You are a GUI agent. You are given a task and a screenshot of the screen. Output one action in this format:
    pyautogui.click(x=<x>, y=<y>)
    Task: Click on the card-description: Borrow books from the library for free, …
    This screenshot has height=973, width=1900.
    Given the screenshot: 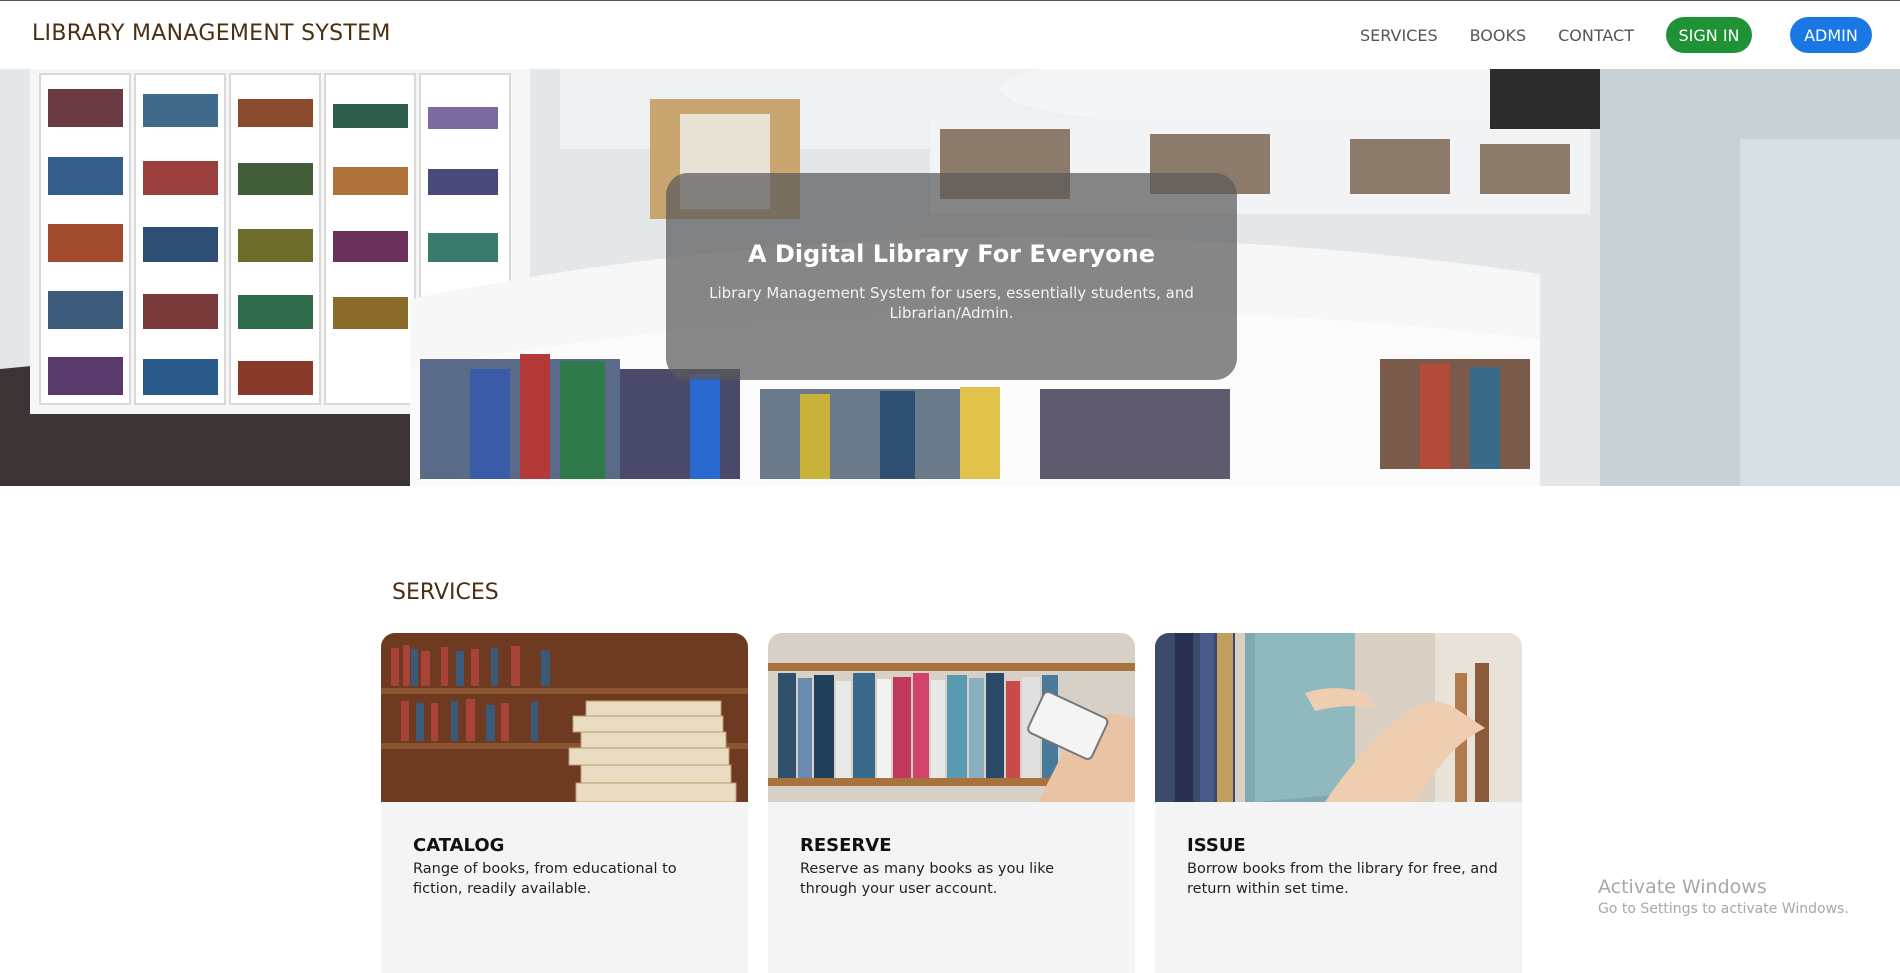 What is the action you would take?
    pyautogui.click(x=1342, y=879)
    